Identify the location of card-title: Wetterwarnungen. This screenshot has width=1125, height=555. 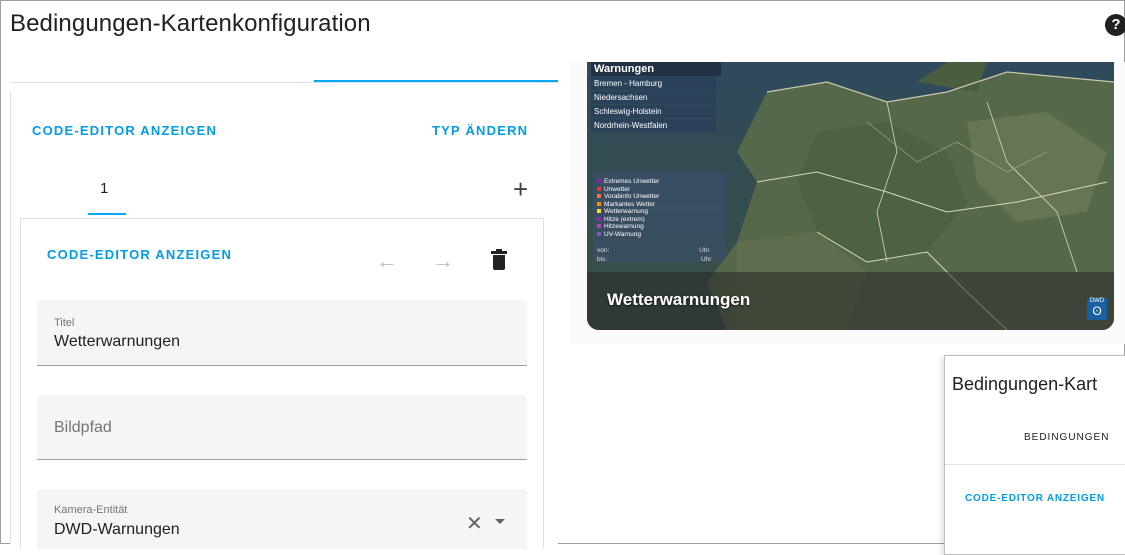
(679, 299).